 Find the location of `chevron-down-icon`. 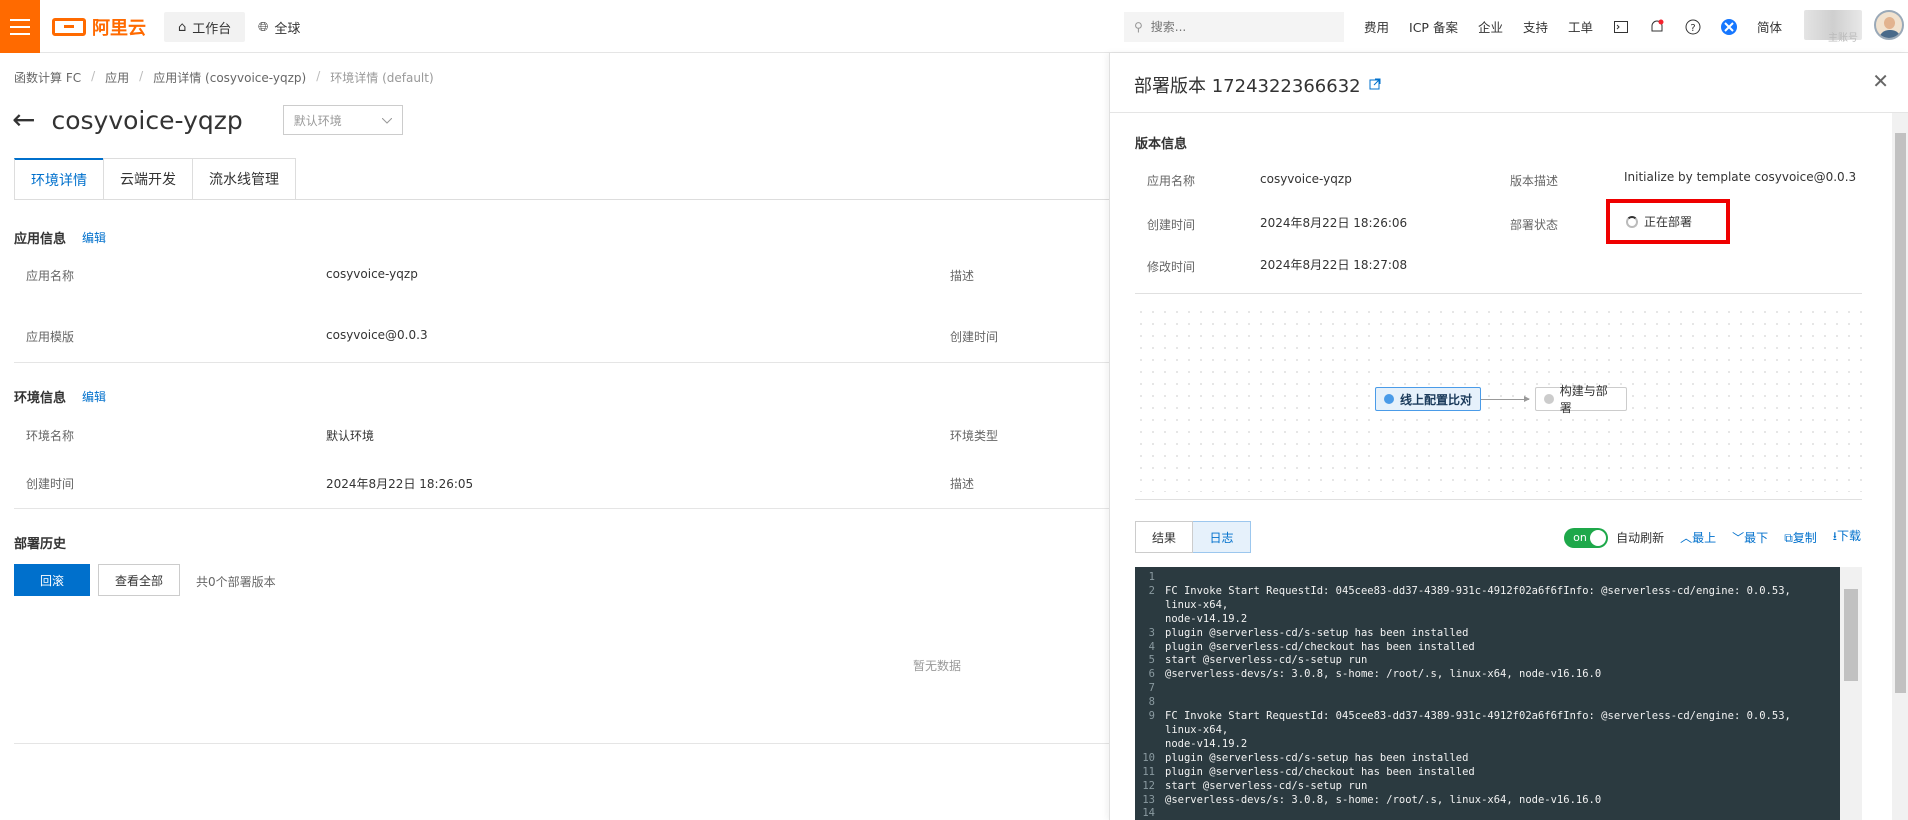

chevron-down-icon is located at coordinates (387, 120).